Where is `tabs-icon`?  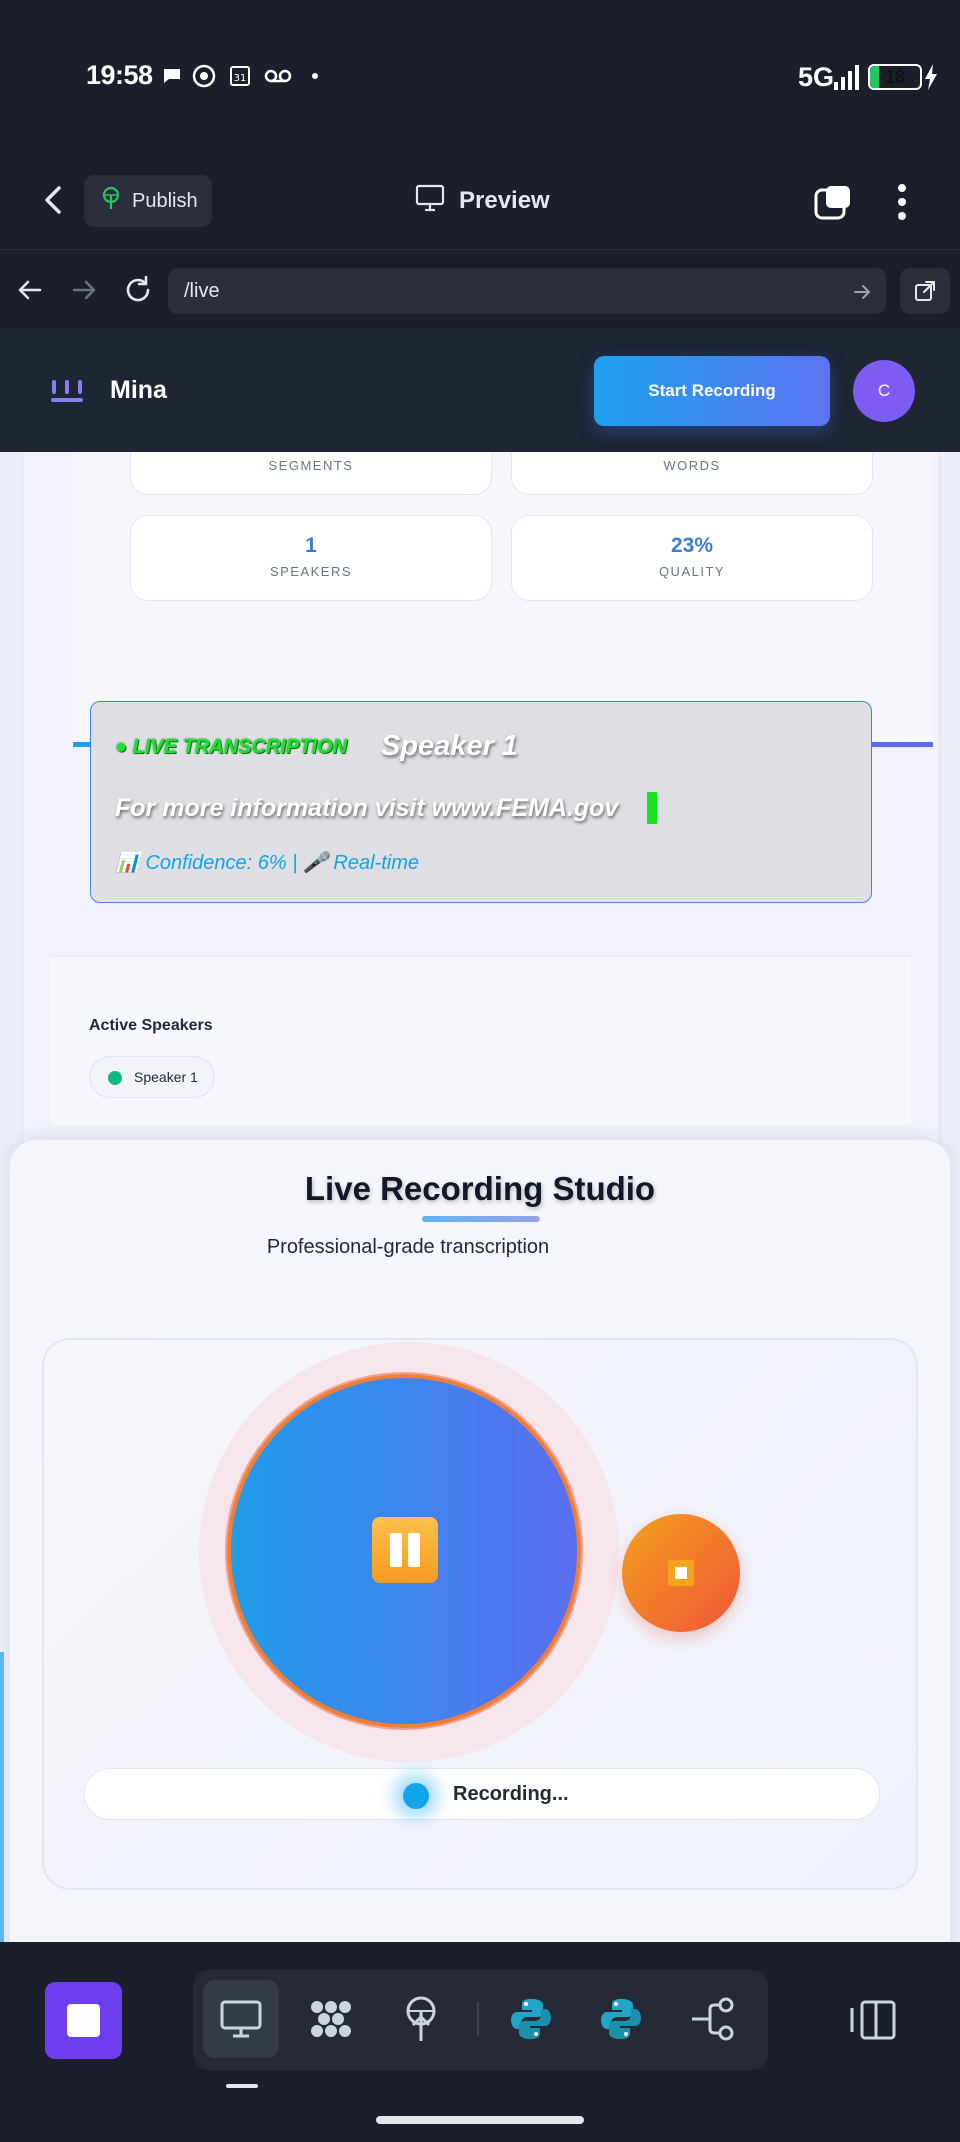
tabs-icon is located at coordinates (833, 202).